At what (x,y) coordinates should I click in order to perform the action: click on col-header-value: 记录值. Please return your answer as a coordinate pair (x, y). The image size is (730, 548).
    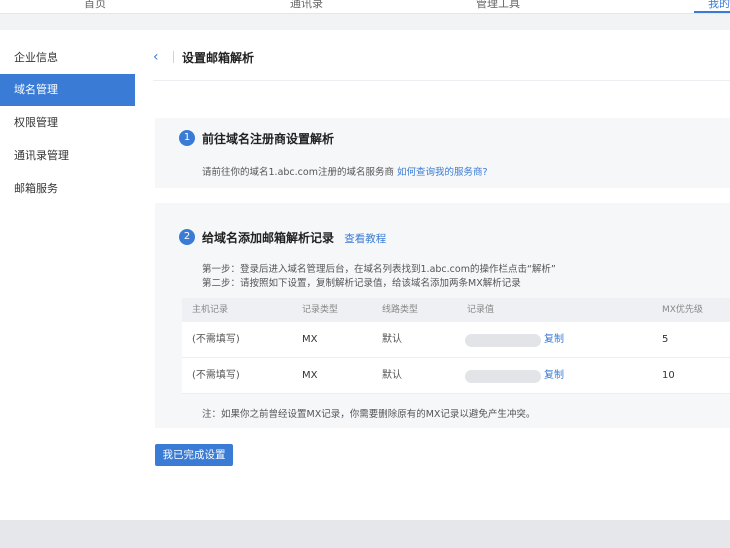
    Looking at the image, I should click on (481, 310).